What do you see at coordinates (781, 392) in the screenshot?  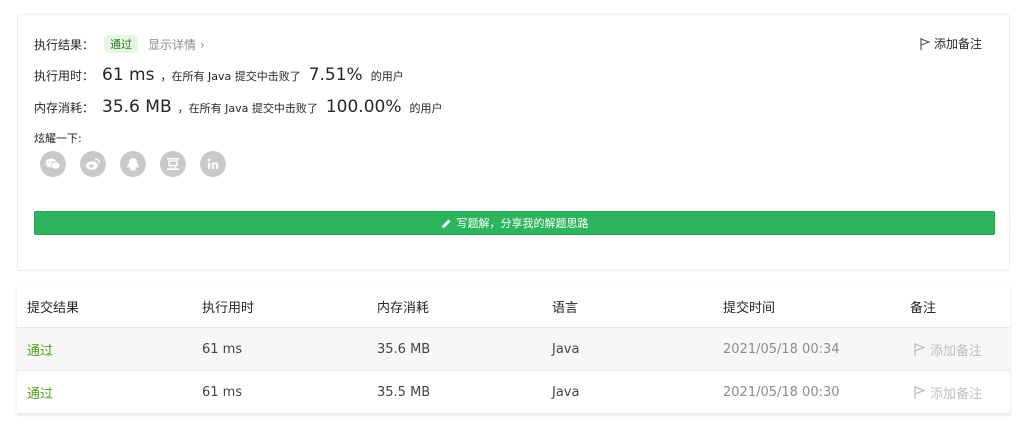 I see `row-time: 2021/05/18 00:30` at bounding box center [781, 392].